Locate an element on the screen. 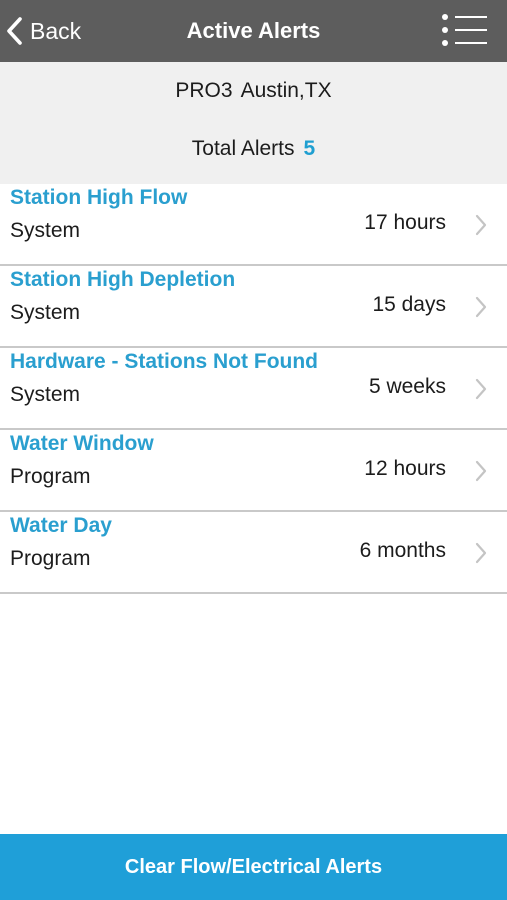  alert-row: Station High Flow System 17 hours is located at coordinates (253, 225).